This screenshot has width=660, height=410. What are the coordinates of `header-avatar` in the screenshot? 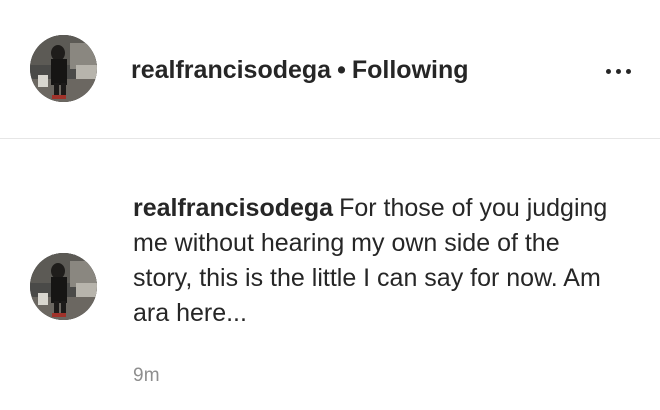 It's located at (63, 68).